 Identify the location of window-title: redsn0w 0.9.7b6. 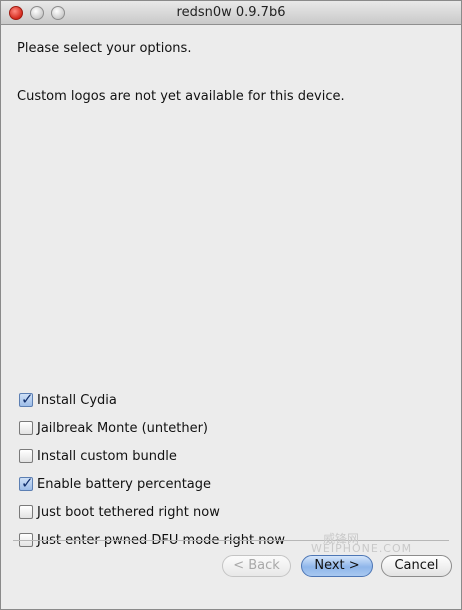
(231, 12).